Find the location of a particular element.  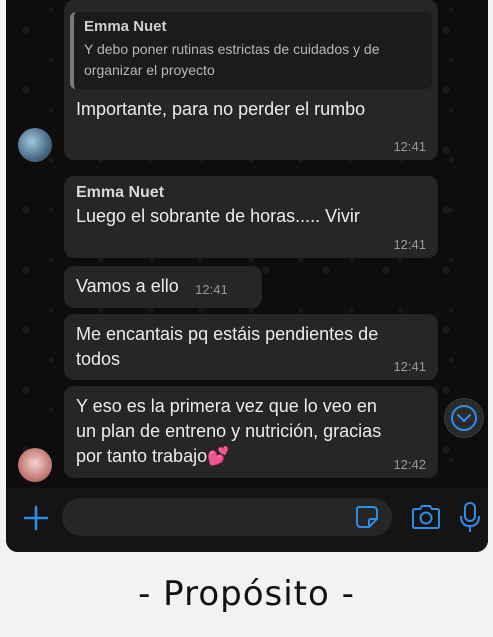

caption-title: - Propósito - is located at coordinates (246, 594).